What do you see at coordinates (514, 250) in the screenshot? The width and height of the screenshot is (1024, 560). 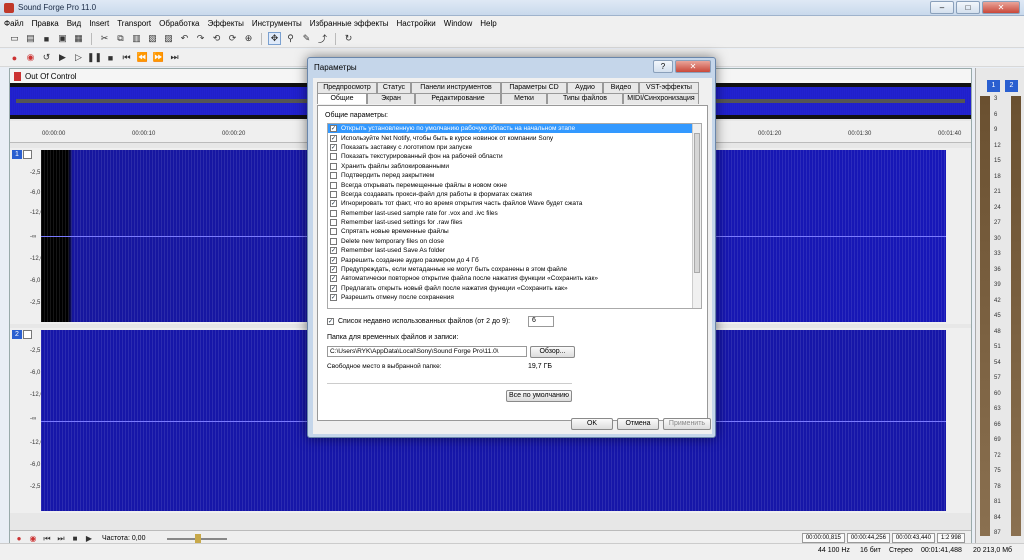 I see `option-item: ✓ Remember last-used Save As folder` at bounding box center [514, 250].